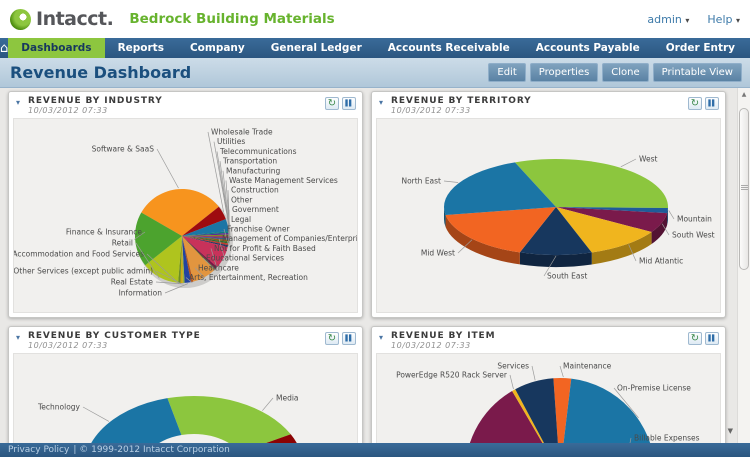 The width and height of the screenshot is (750, 457). I want to click on nav-item-accounts-payable: Accounts Payable, so click(588, 48).